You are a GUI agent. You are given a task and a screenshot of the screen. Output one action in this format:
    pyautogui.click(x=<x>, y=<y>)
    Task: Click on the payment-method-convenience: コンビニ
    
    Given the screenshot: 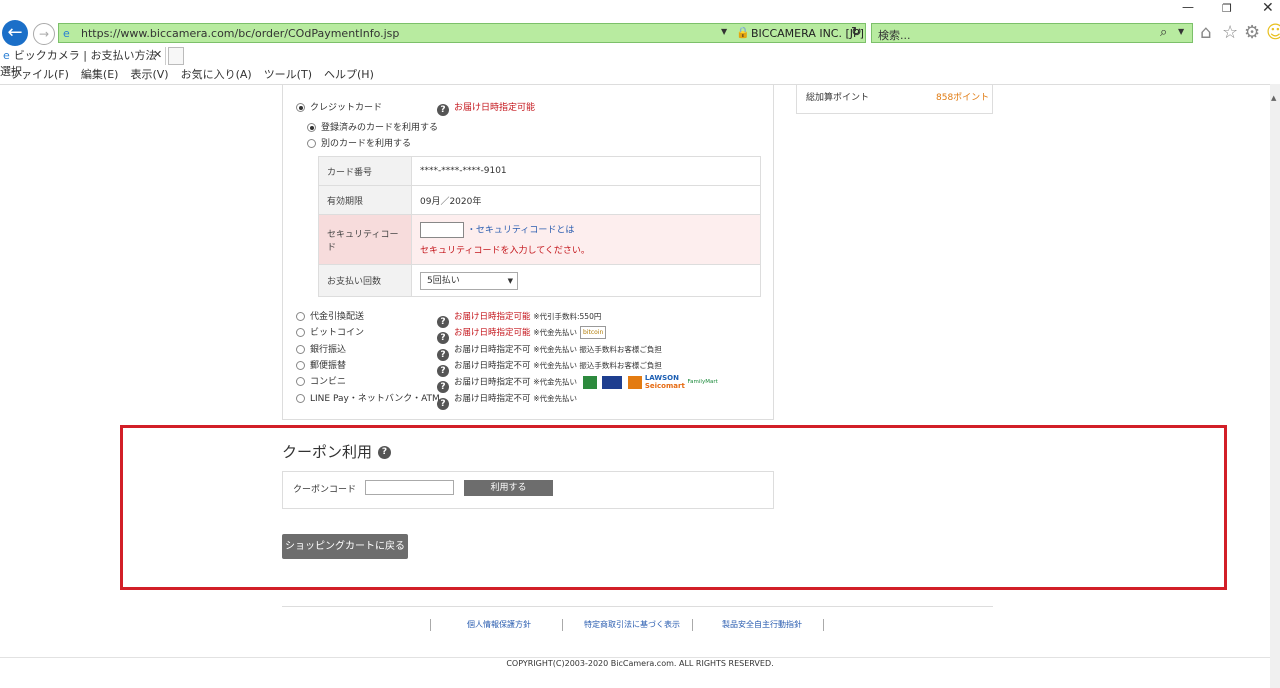 What is the action you would take?
    pyautogui.click(x=321, y=382)
    